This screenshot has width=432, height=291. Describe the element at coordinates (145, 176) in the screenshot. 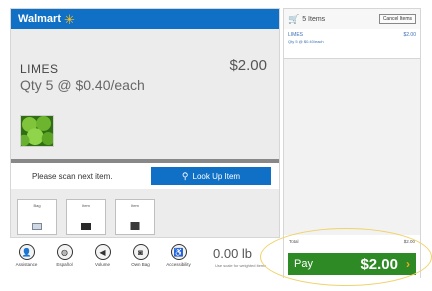

I see `scan-row: Please scan next item. ⚲ Look Up Item` at that location.